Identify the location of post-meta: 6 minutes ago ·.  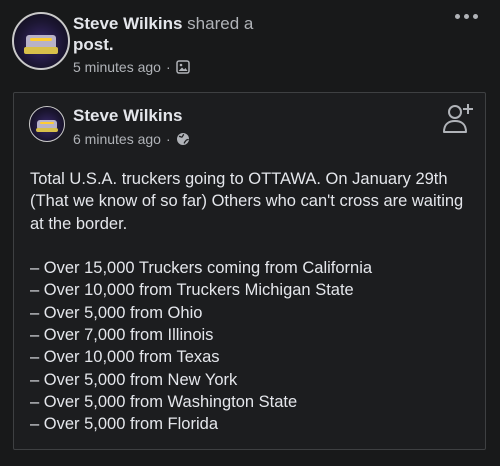
(131, 139).